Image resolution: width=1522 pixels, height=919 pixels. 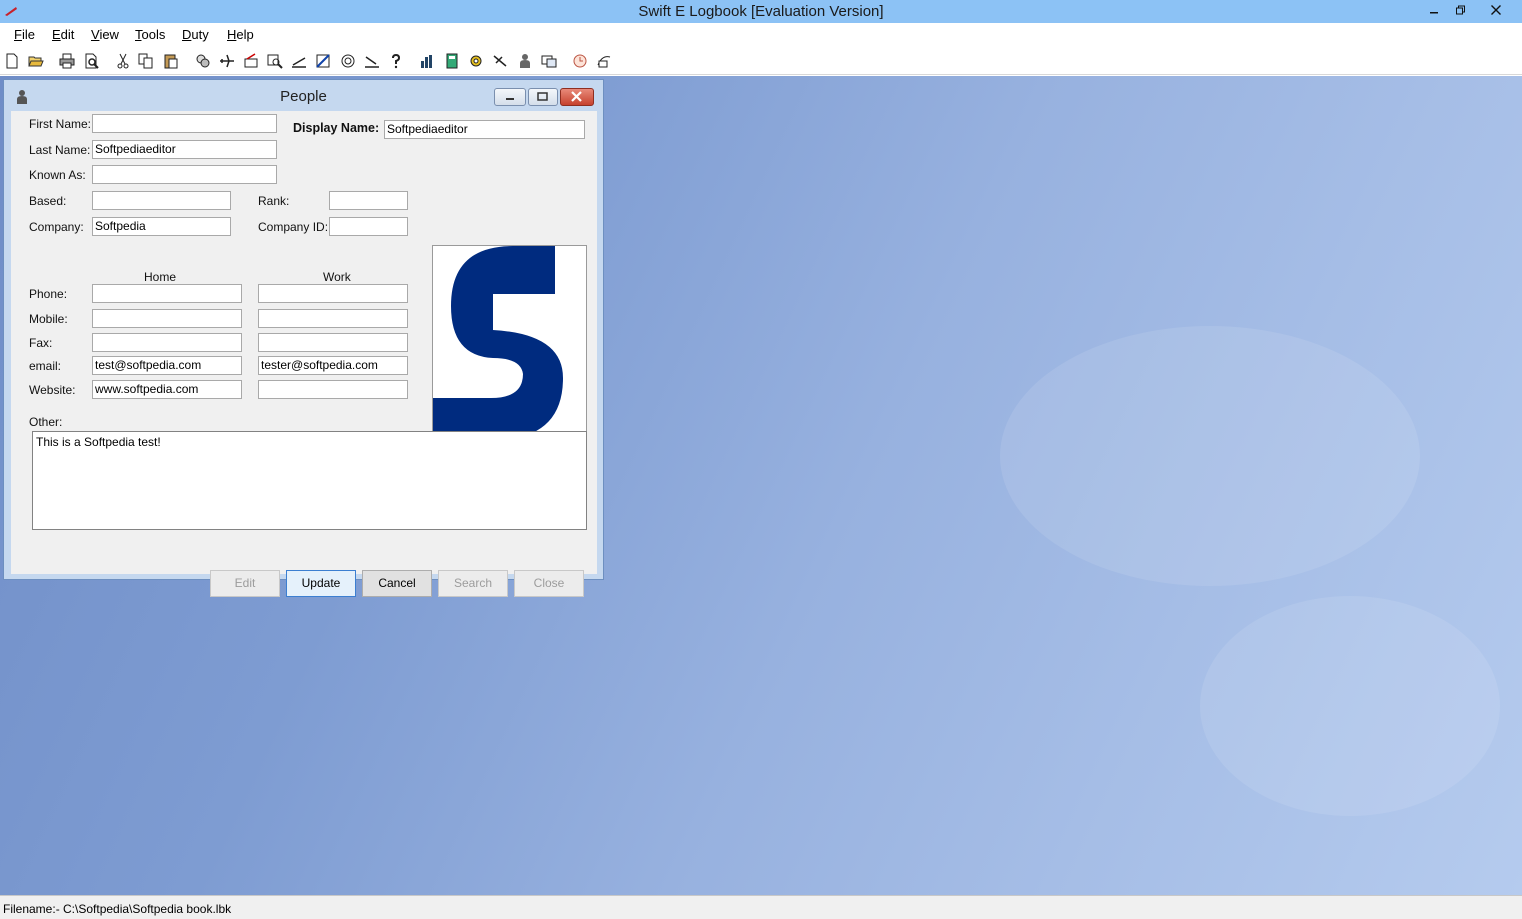 I want to click on plane-icon, so click(x=500, y=61).